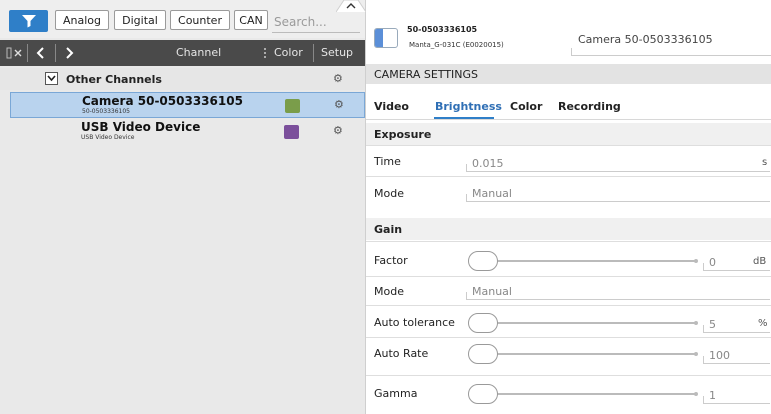  I want to click on channel-name: Camera 50-0503336105, so click(162, 101).